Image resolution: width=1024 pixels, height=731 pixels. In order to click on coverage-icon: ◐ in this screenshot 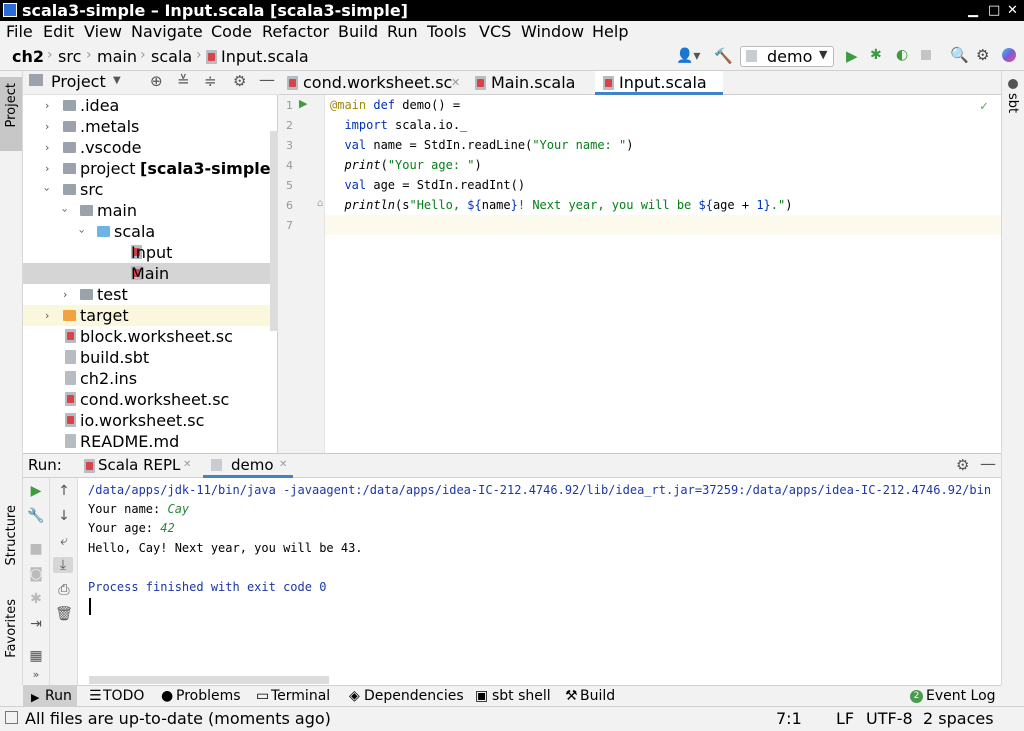, I will do `click(902, 55)`.